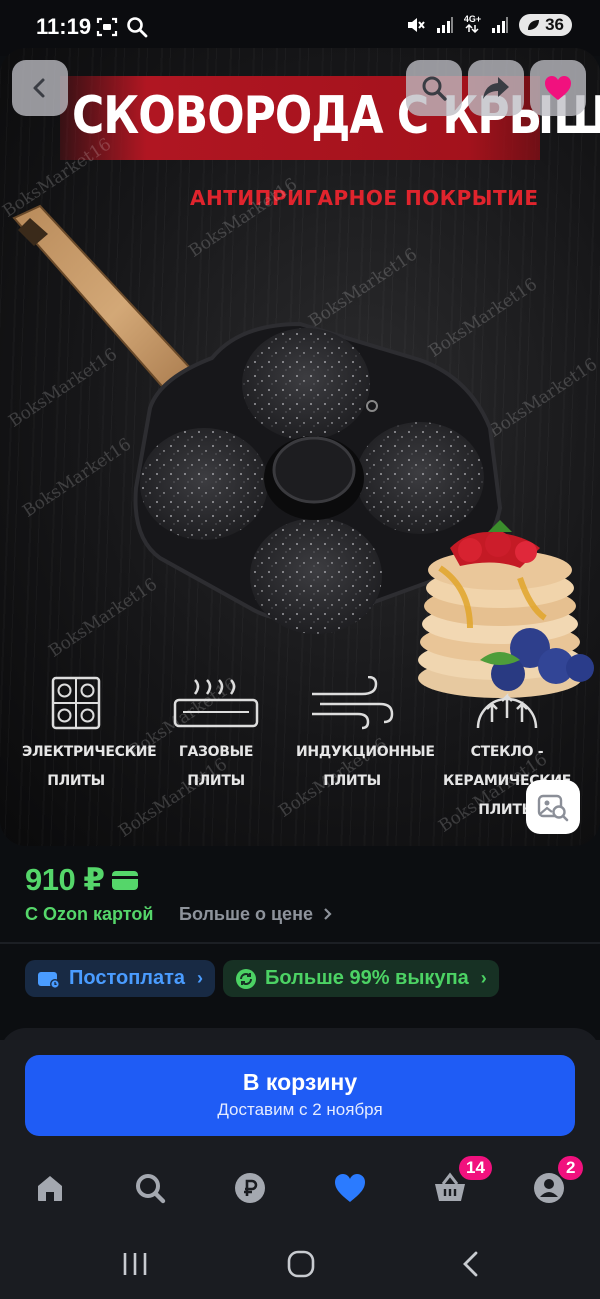 Image resolution: width=600 pixels, height=1299 pixels. What do you see at coordinates (127, 978) in the screenshot?
I see `postpay-label: Постоплата` at bounding box center [127, 978].